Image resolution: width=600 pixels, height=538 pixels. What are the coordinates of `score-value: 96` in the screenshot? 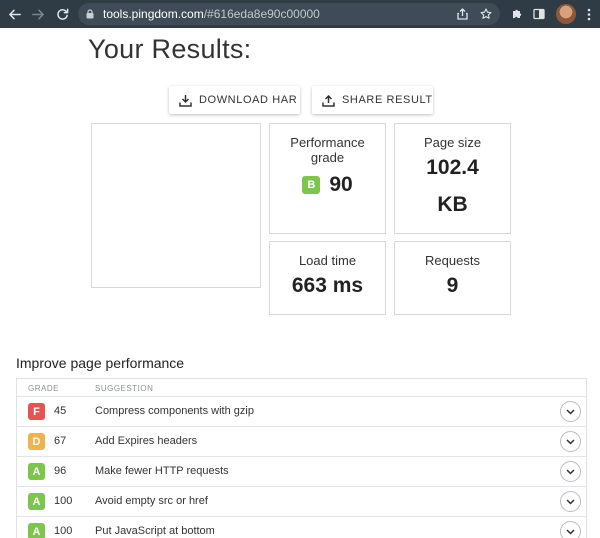 It's located at (60, 471).